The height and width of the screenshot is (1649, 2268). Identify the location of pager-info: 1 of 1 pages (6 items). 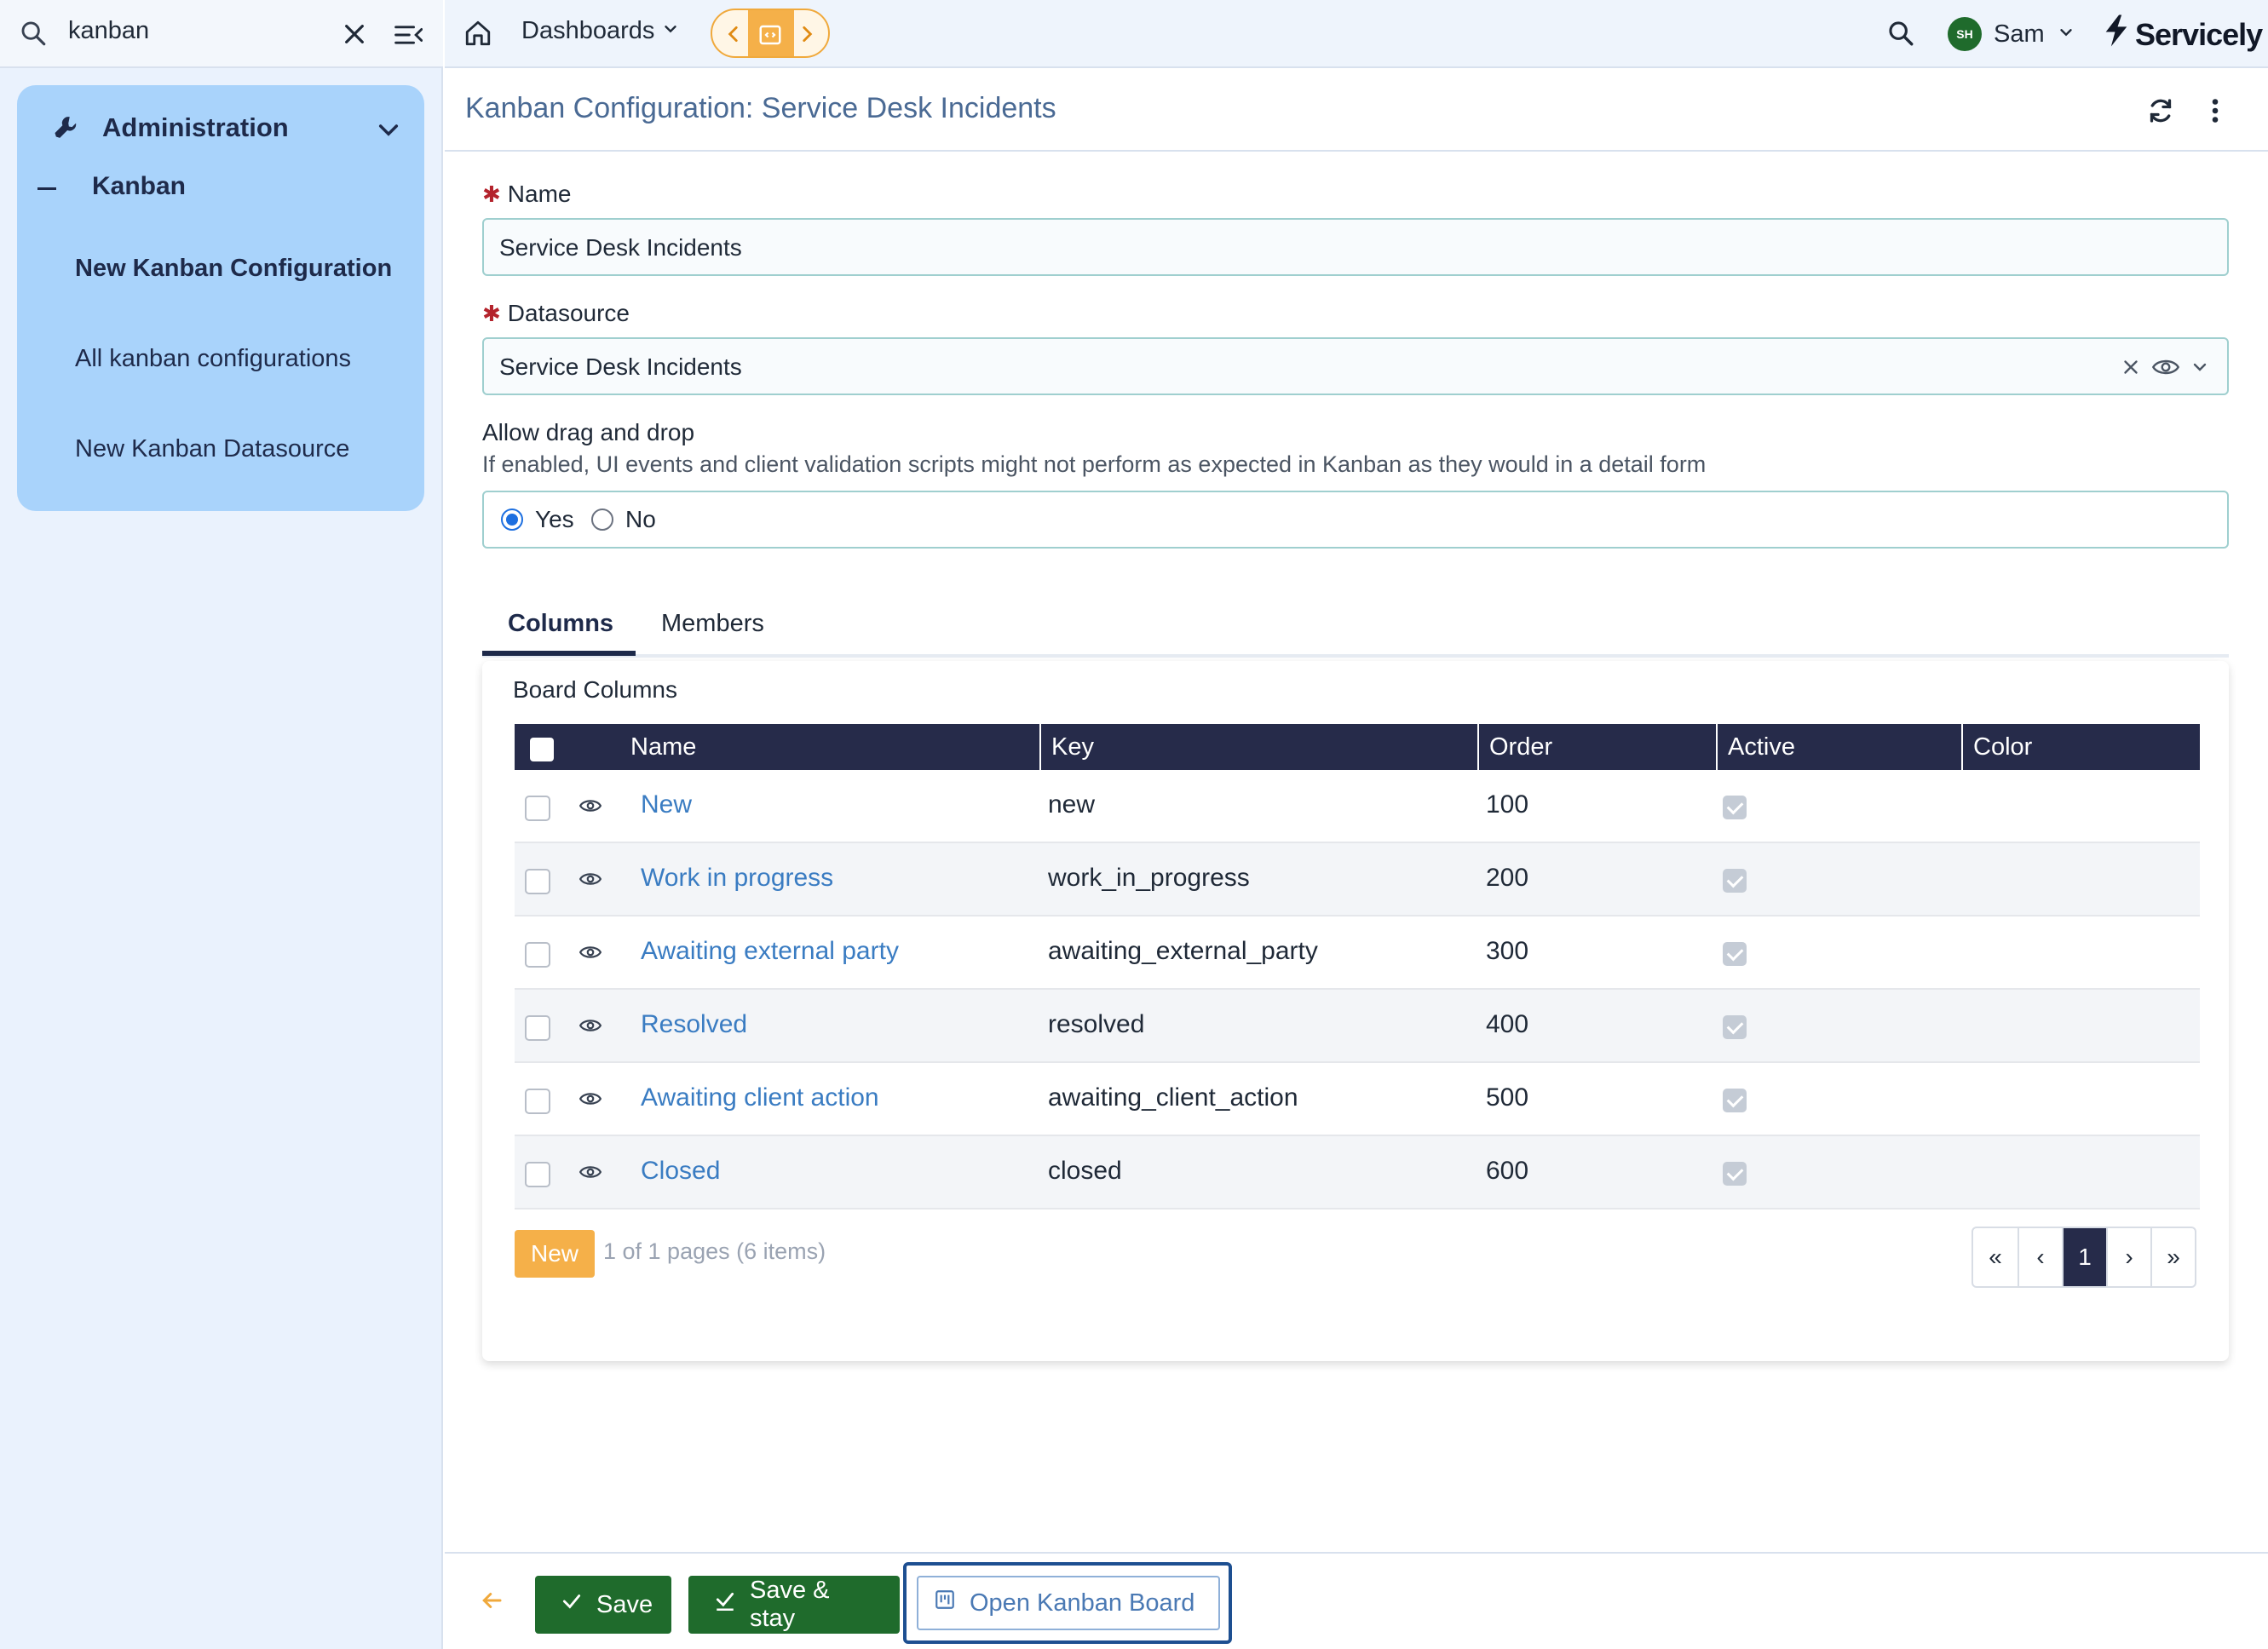
(714, 1251).